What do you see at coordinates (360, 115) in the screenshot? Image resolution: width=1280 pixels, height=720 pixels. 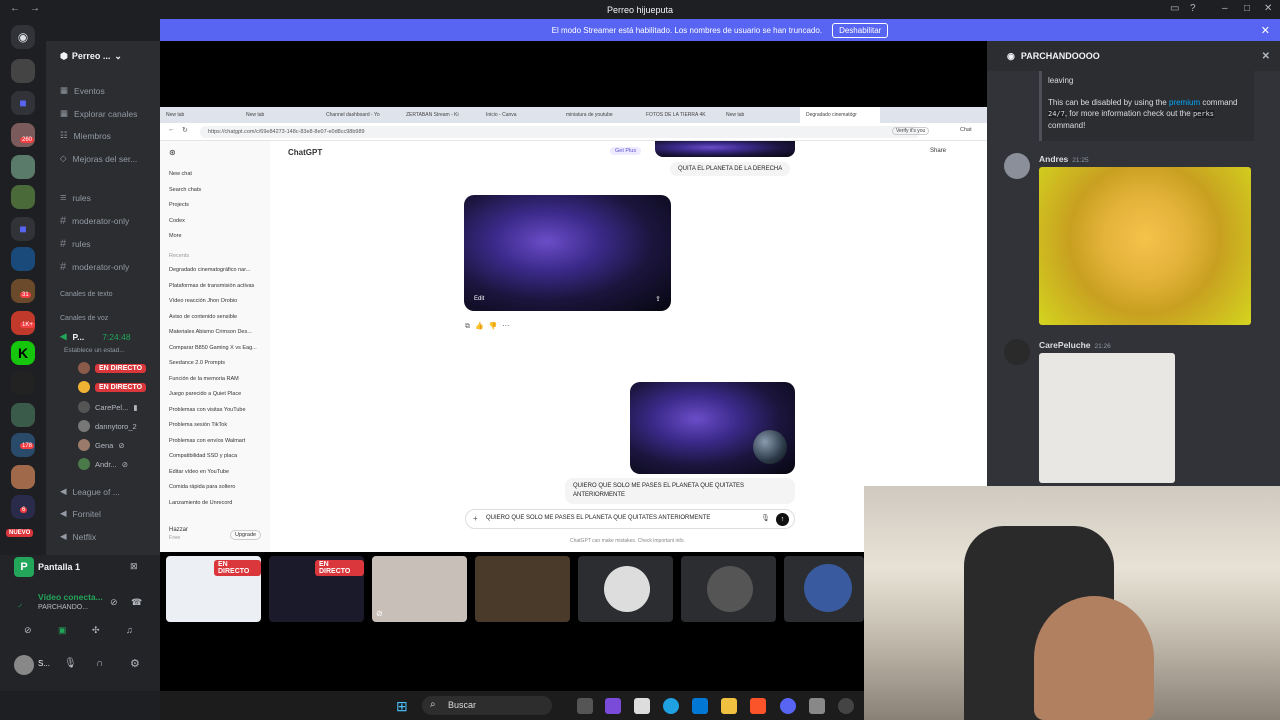 I see `browser-tab: Channel dashboard - Yo` at bounding box center [360, 115].